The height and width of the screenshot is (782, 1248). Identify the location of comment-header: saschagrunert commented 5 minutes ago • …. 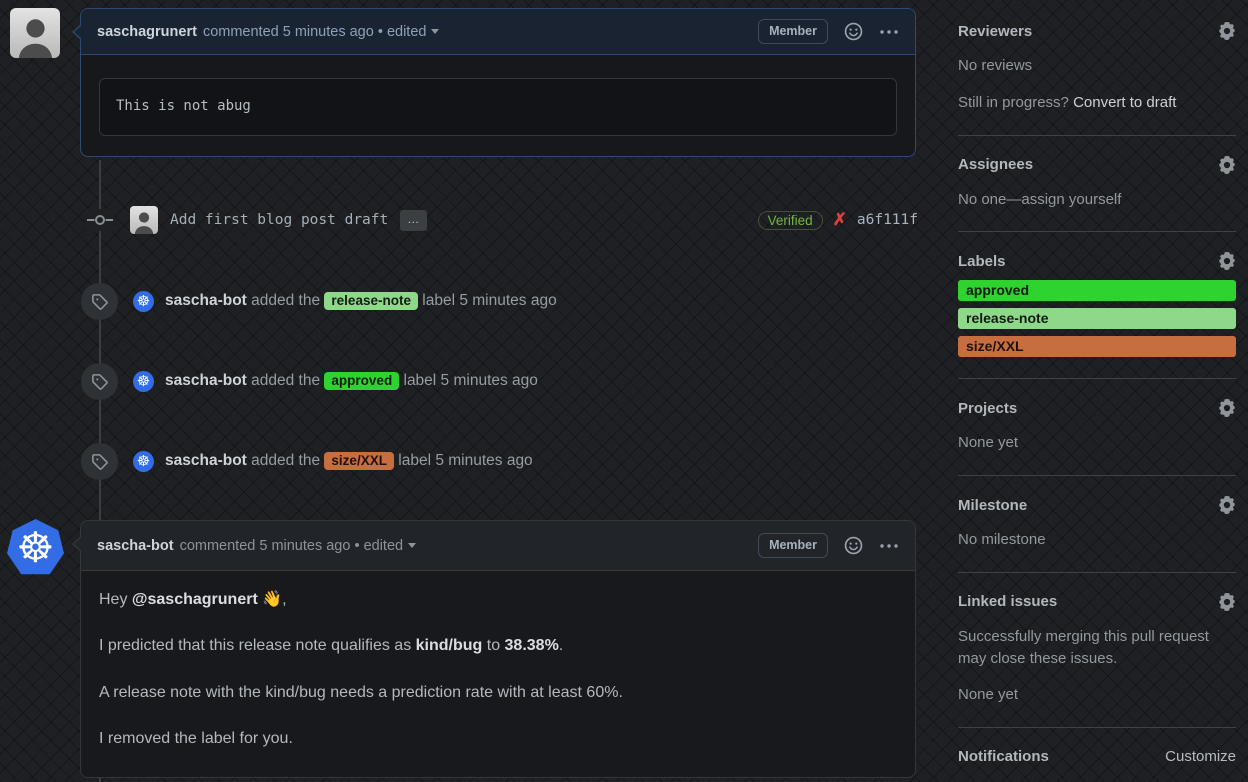
(493, 32).